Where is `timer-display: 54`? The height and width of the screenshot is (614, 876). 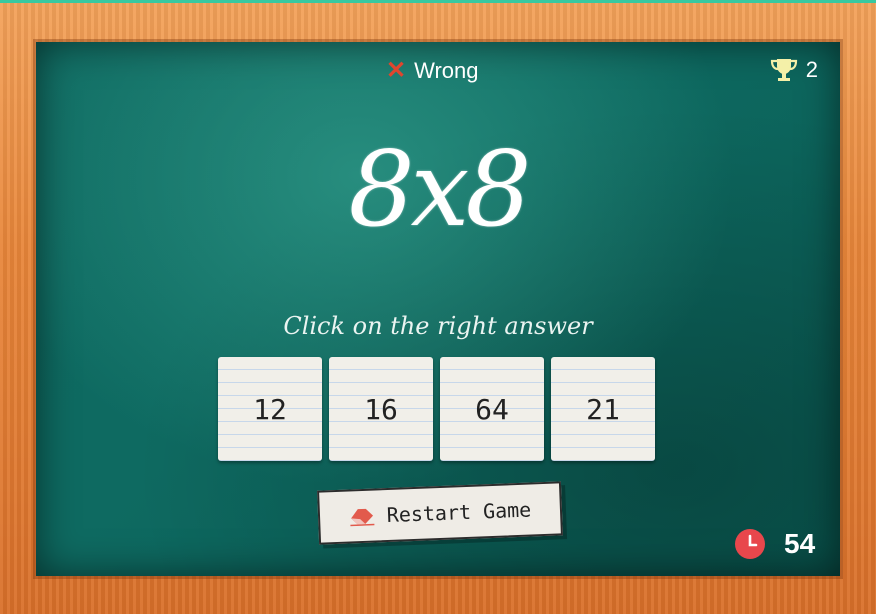
timer-display: 54 is located at coordinates (774, 544).